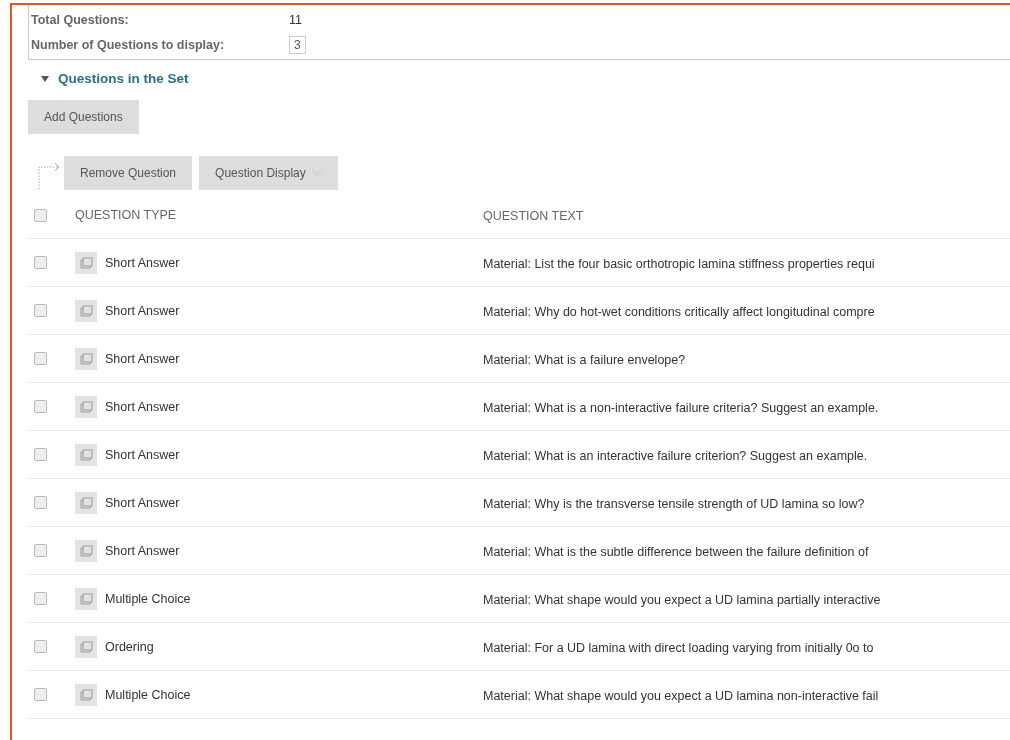  Describe the element at coordinates (678, 647) in the screenshot. I see `table-cell: Material: For a UD lamina with direct loading varying from initially 0o to` at that location.